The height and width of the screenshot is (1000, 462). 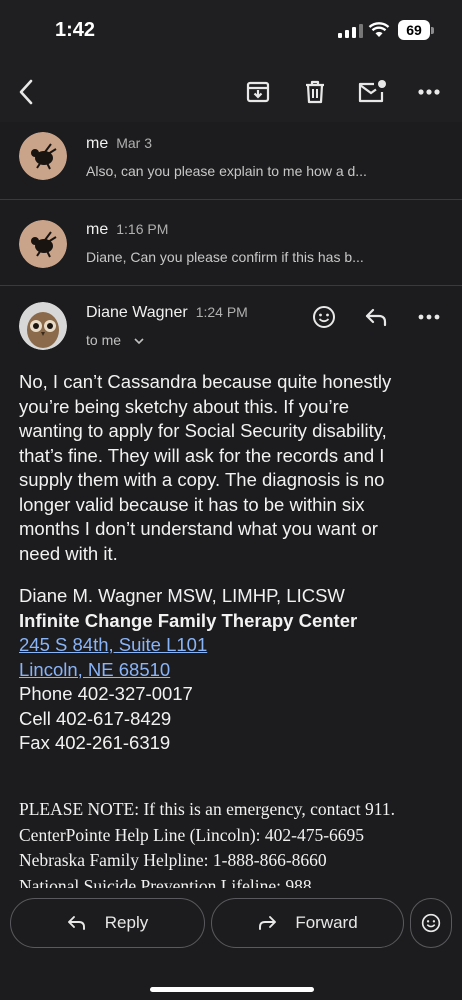 I want to click on reply-icon-button, so click(x=376, y=317).